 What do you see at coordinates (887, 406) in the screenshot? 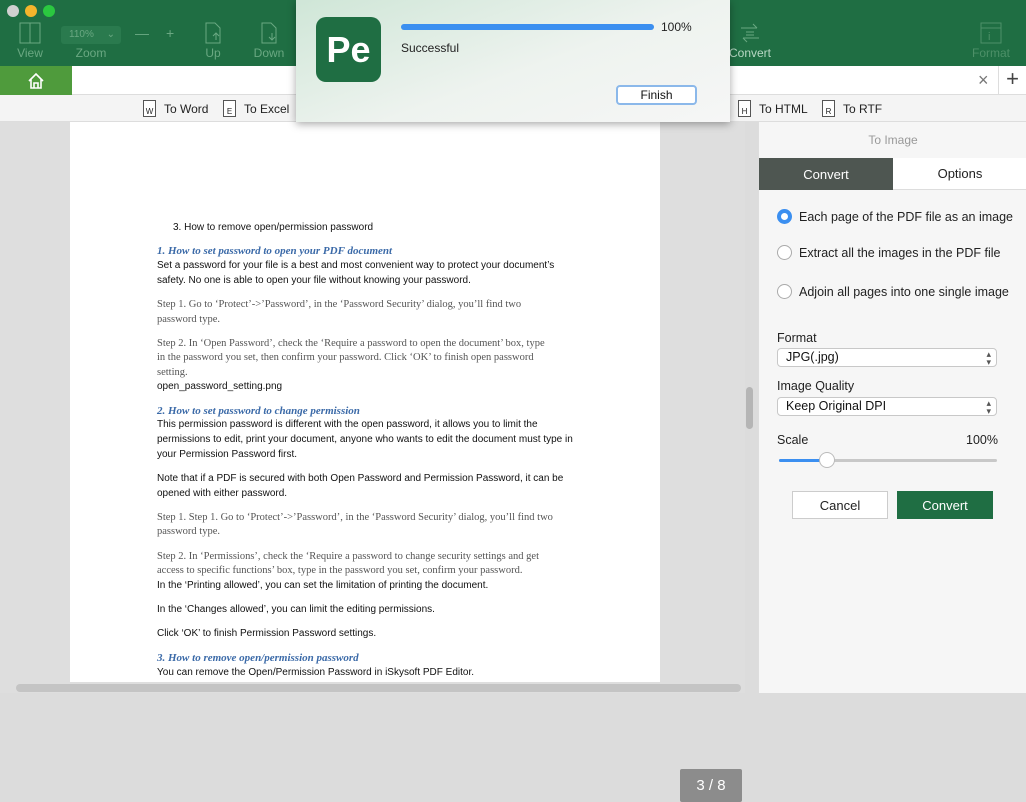
I see `image-quality-select: Keep Original DPI ▴ ▾` at bounding box center [887, 406].